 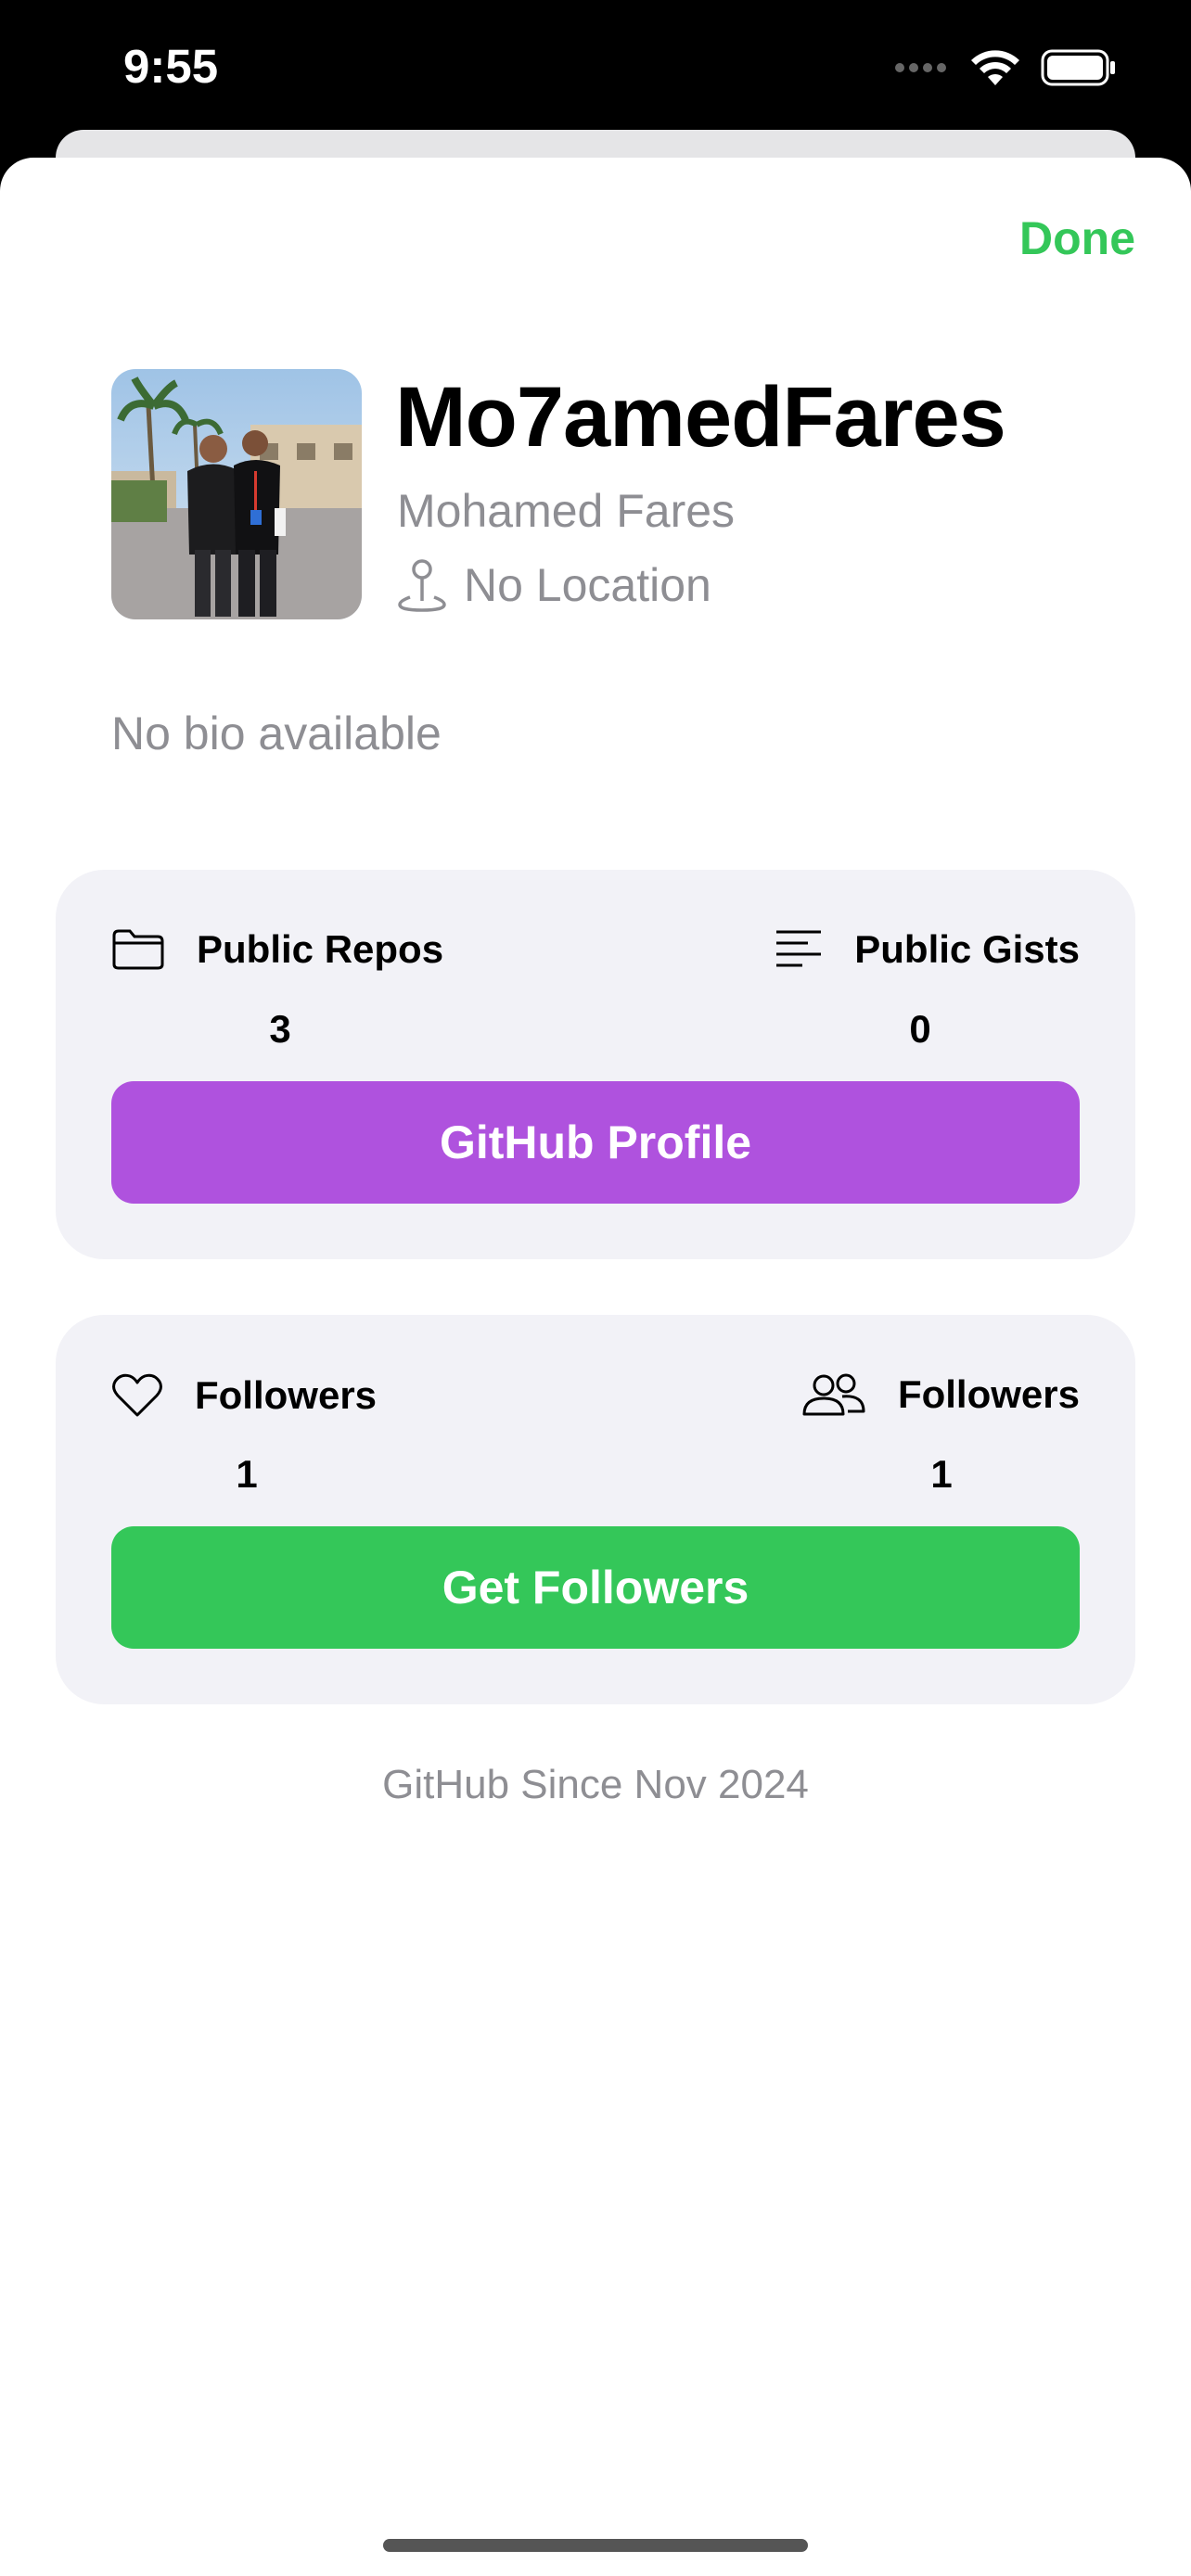 What do you see at coordinates (942, 1474) in the screenshot?
I see `following-count: 1` at bounding box center [942, 1474].